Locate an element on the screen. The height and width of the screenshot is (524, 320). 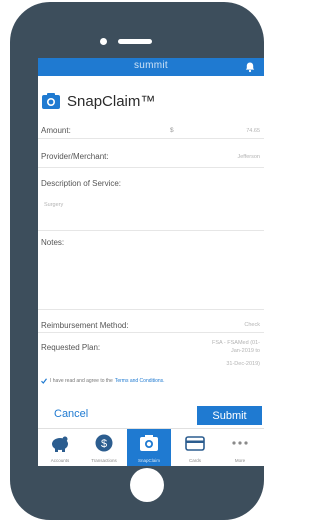
more-icon is located at coordinates (240, 443).